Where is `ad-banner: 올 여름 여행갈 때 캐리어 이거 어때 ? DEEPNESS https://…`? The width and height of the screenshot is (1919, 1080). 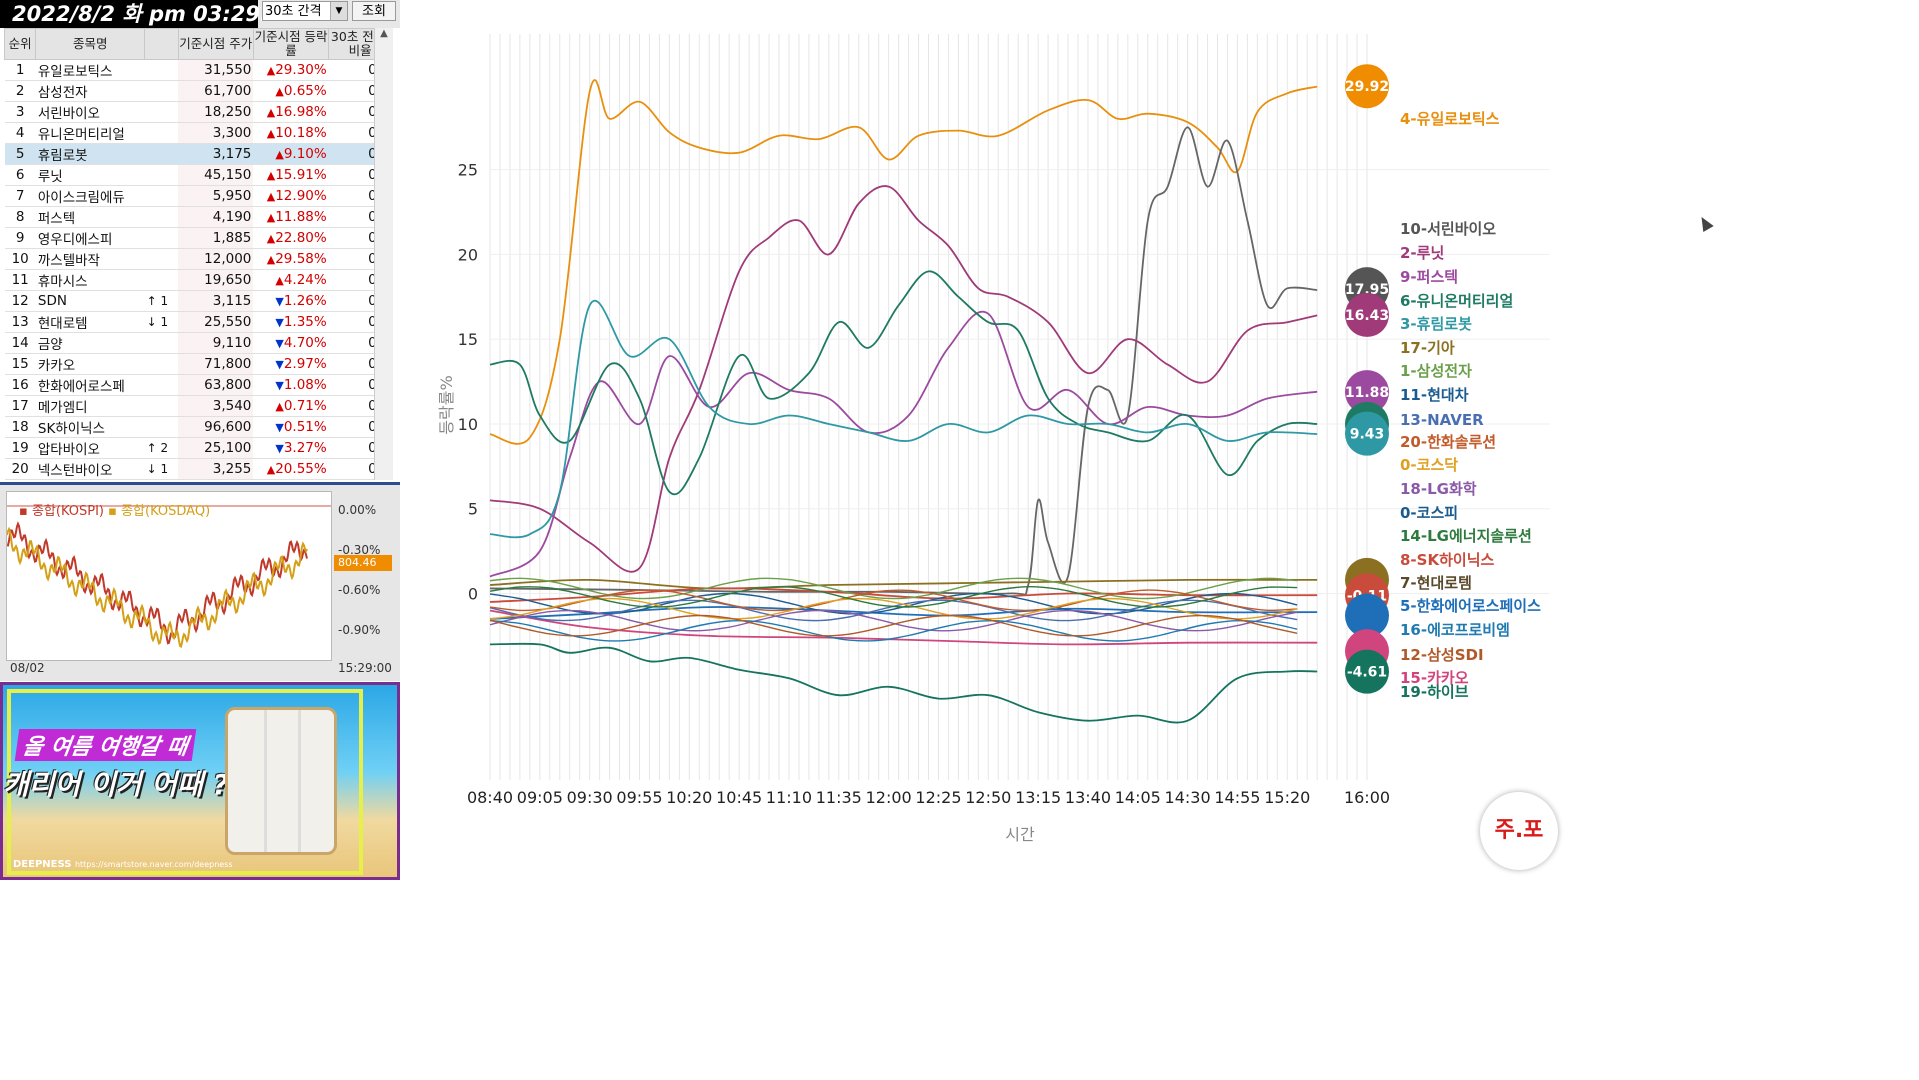
ad-banner: 올 여름 여행갈 때 캐리어 이거 어때 ? DEEPNESS https://… is located at coordinates (200, 781).